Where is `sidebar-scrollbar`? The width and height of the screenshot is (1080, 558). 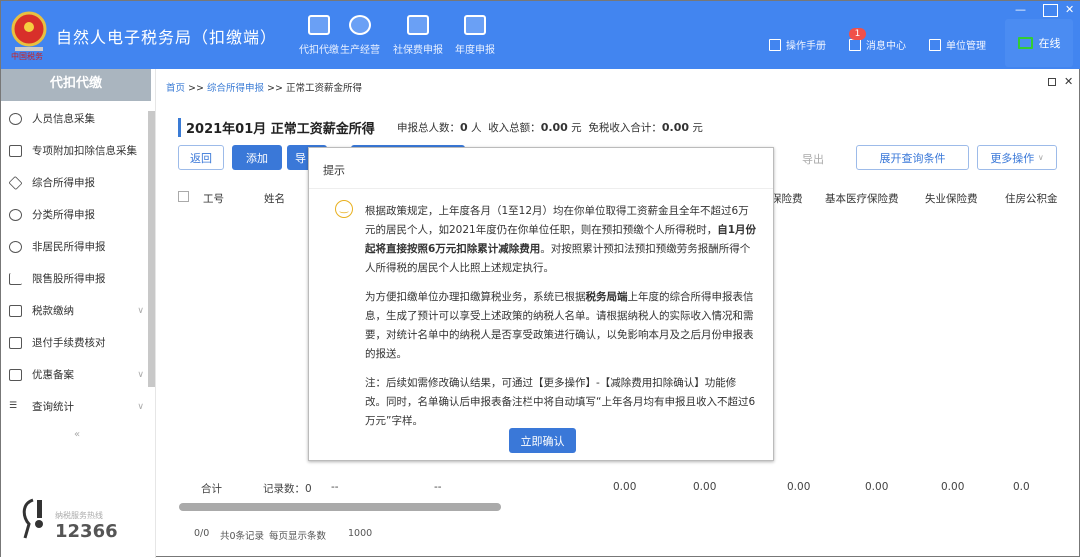
sidebar-scrollbar is located at coordinates (151, 249).